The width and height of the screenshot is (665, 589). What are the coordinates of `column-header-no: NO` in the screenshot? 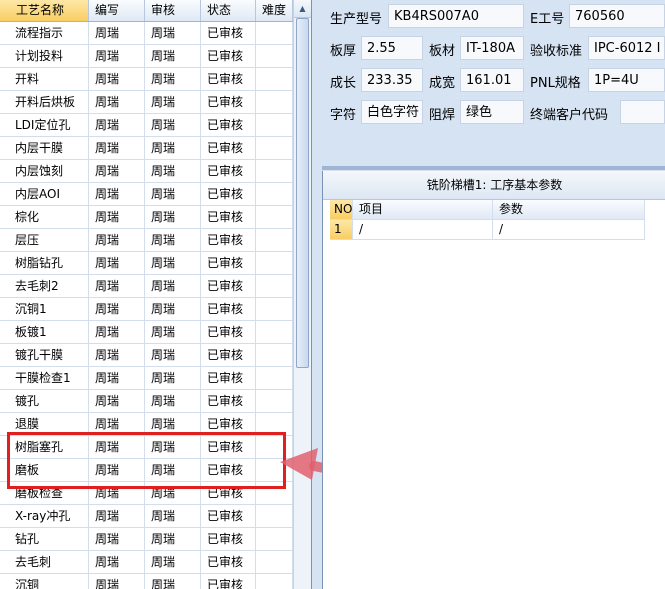 It's located at (341, 209).